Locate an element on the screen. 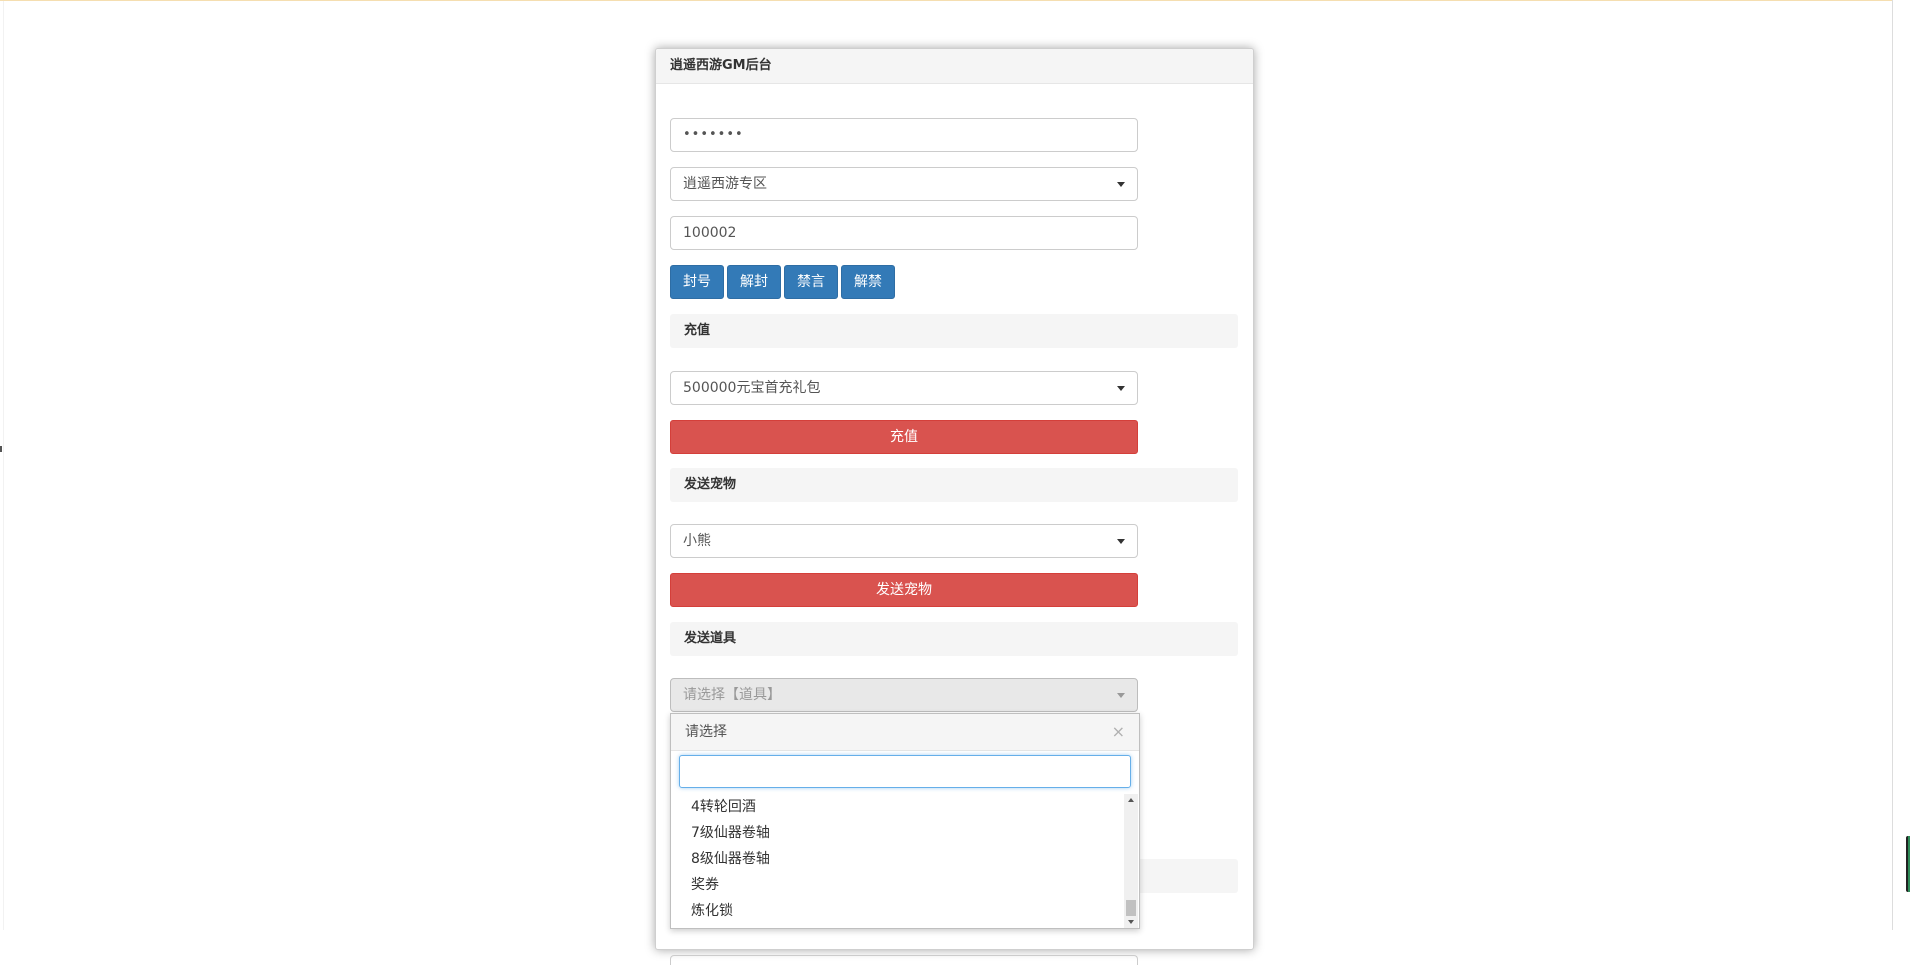  recharge-button: 充值 is located at coordinates (904, 437).